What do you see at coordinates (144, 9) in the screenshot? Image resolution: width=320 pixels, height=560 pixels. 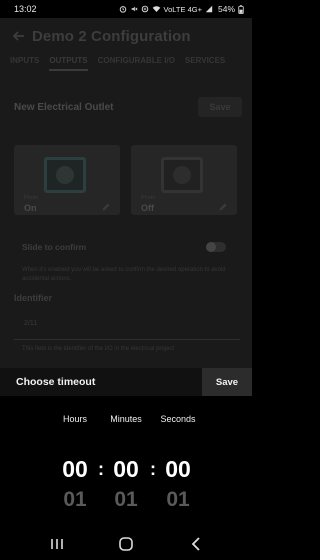 I see `data-saver-icon` at bounding box center [144, 9].